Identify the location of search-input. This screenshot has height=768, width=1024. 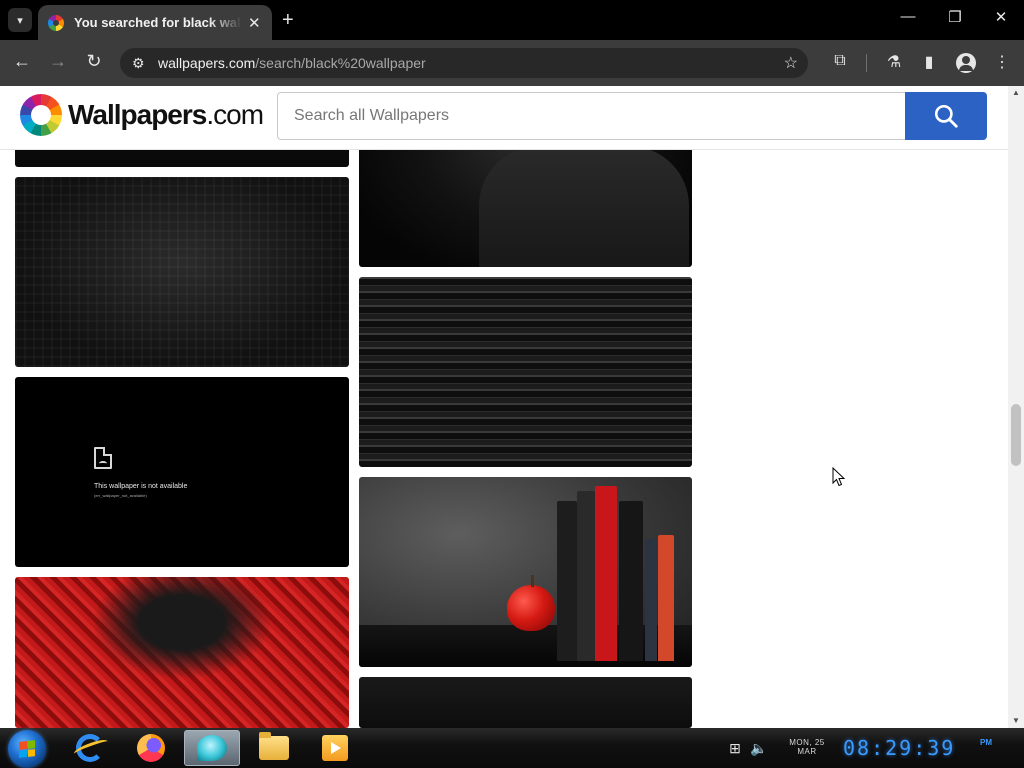
(591, 116).